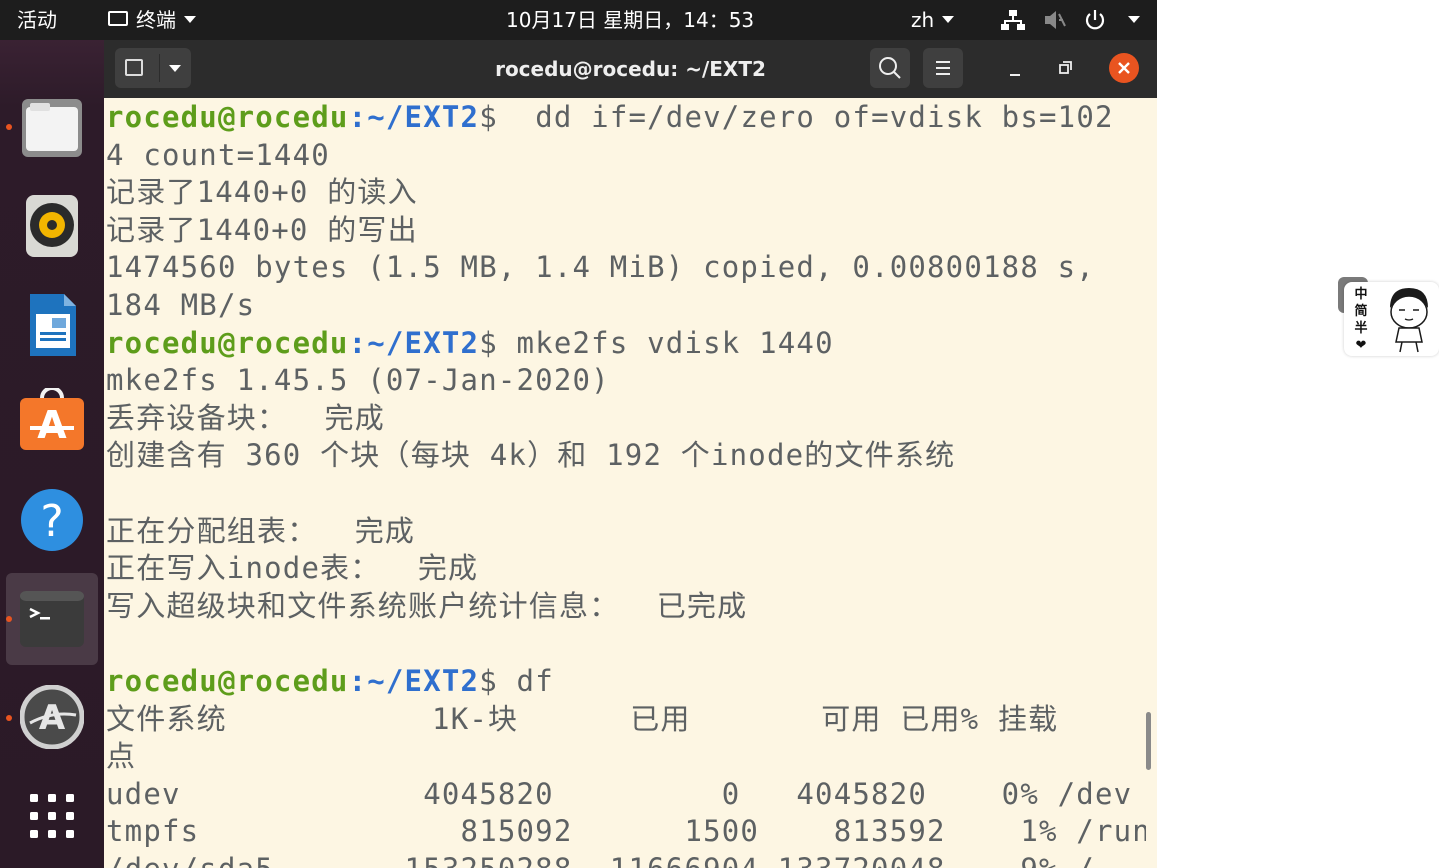 The height and width of the screenshot is (868, 1439). I want to click on network-icon, so click(1013, 20).